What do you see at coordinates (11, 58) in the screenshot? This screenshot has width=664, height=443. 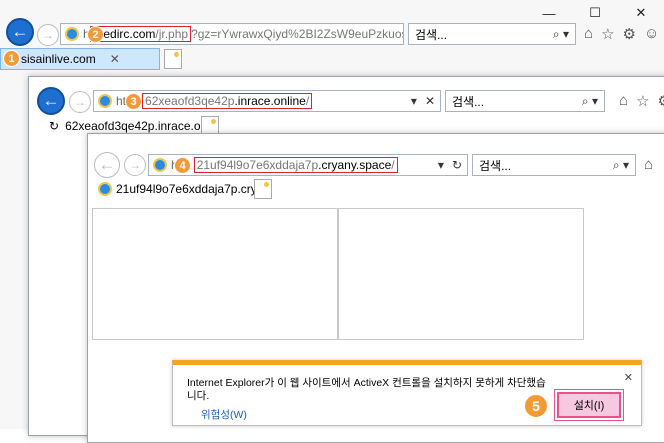 I see `step-badge-1: 1` at bounding box center [11, 58].